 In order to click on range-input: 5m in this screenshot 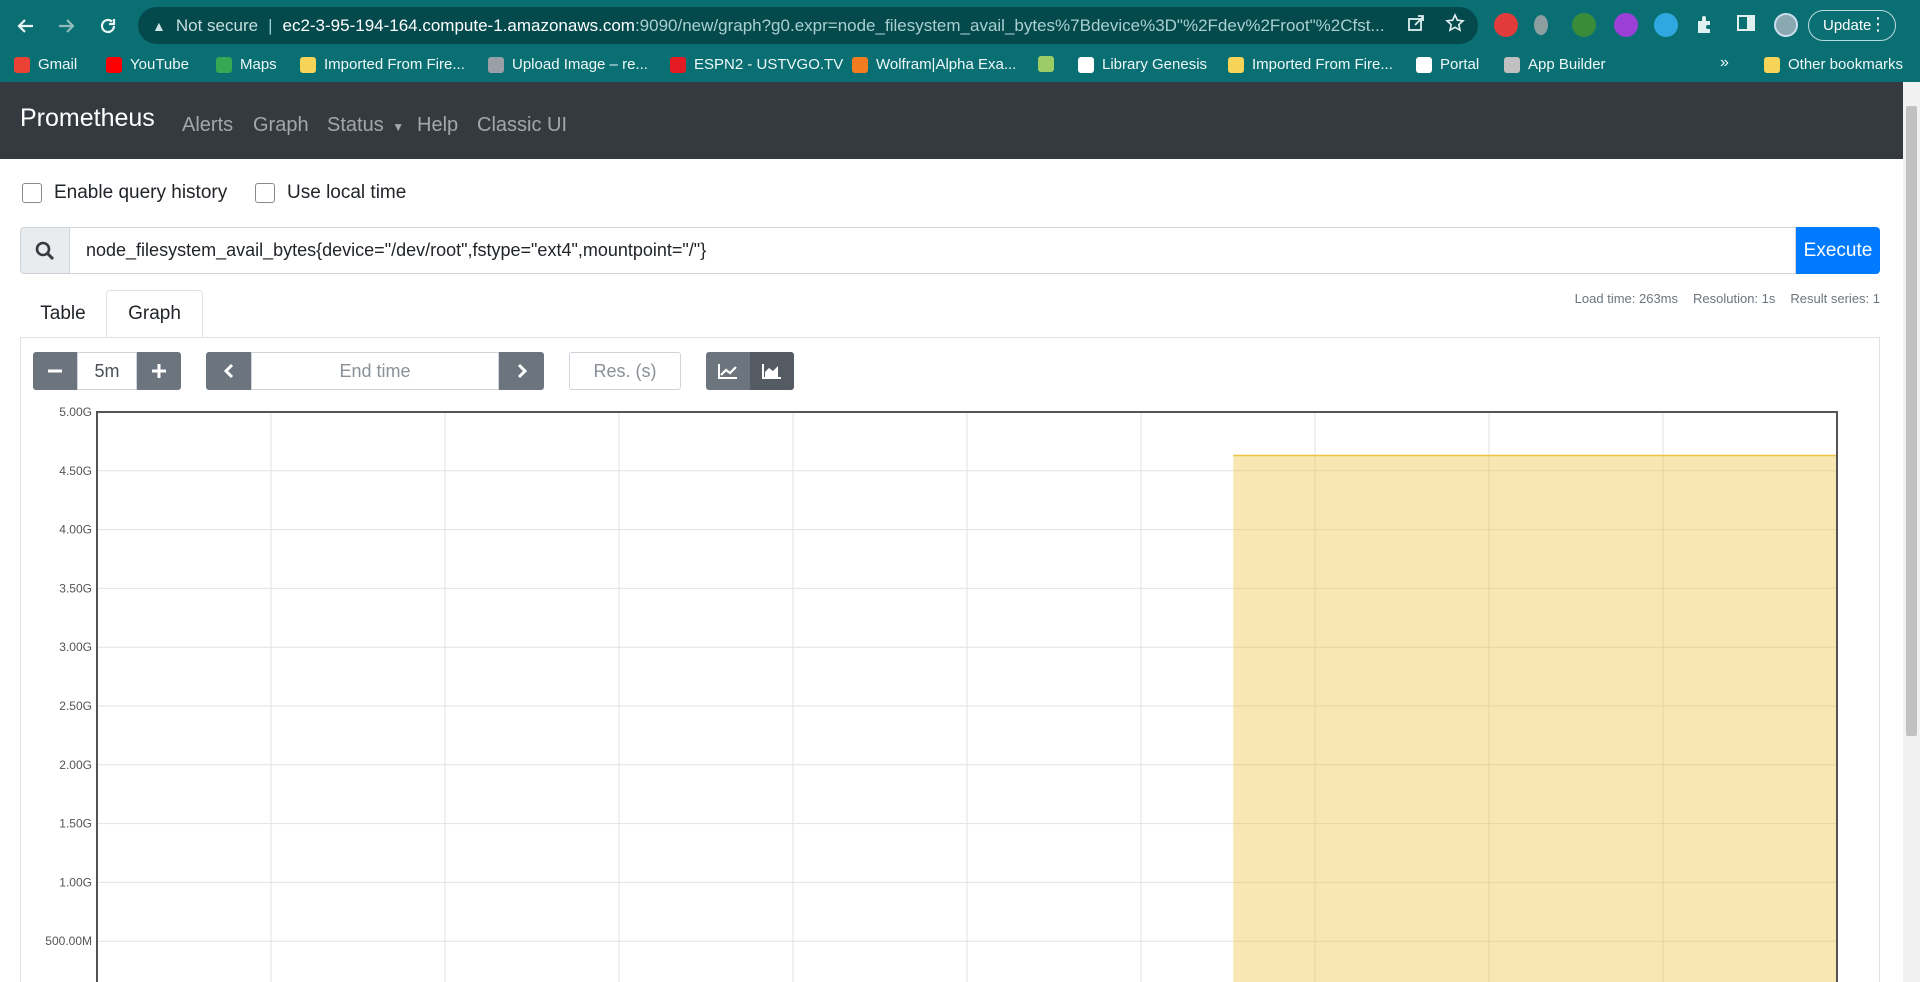, I will do `click(107, 371)`.